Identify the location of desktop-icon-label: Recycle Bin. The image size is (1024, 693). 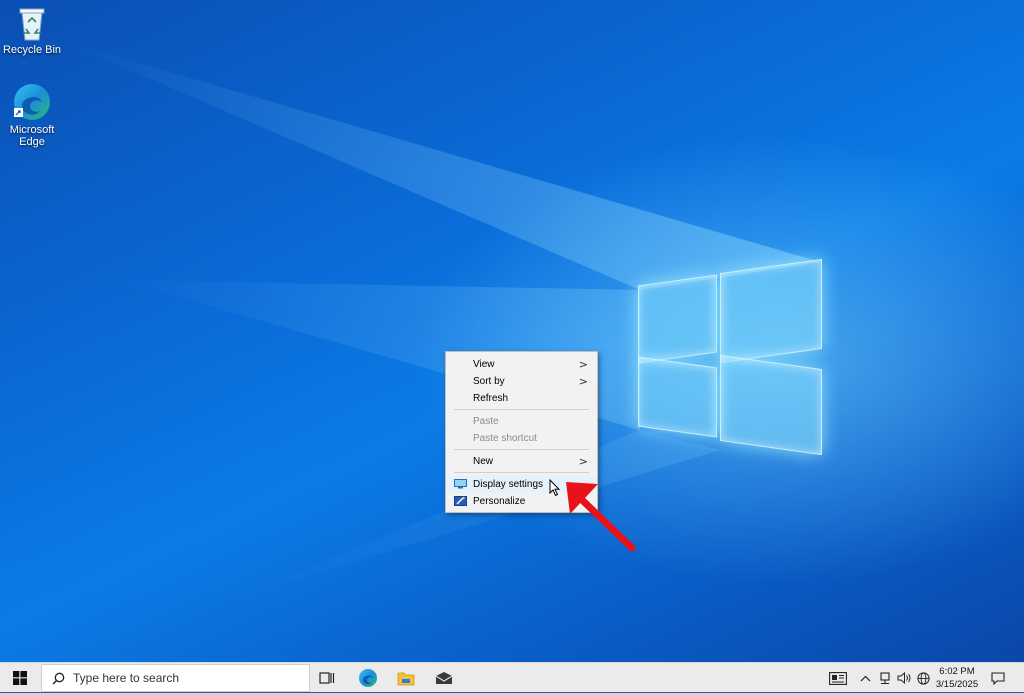
(32, 50).